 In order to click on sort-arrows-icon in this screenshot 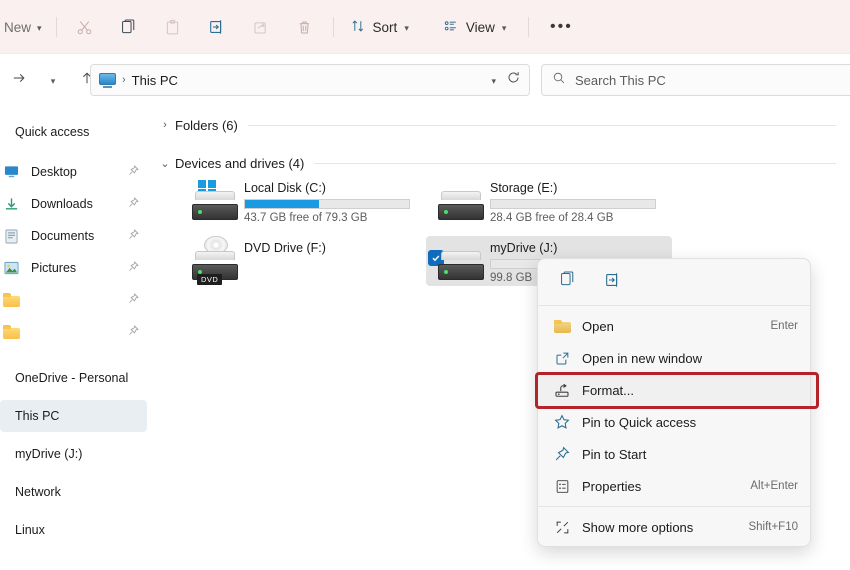, I will do `click(358, 27)`.